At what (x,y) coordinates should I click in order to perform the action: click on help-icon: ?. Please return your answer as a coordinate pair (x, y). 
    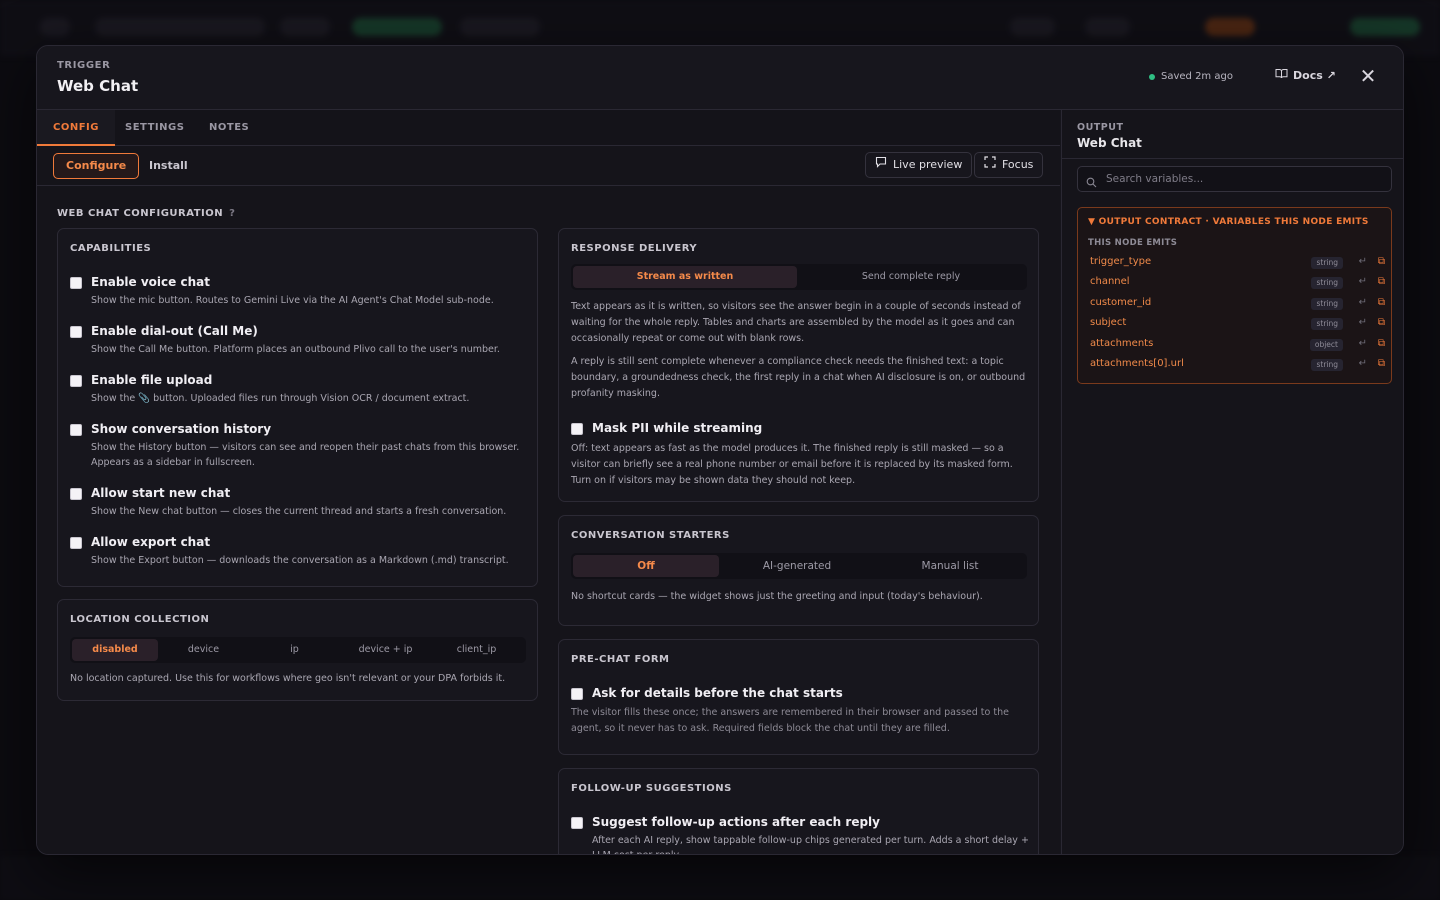
    Looking at the image, I should click on (232, 213).